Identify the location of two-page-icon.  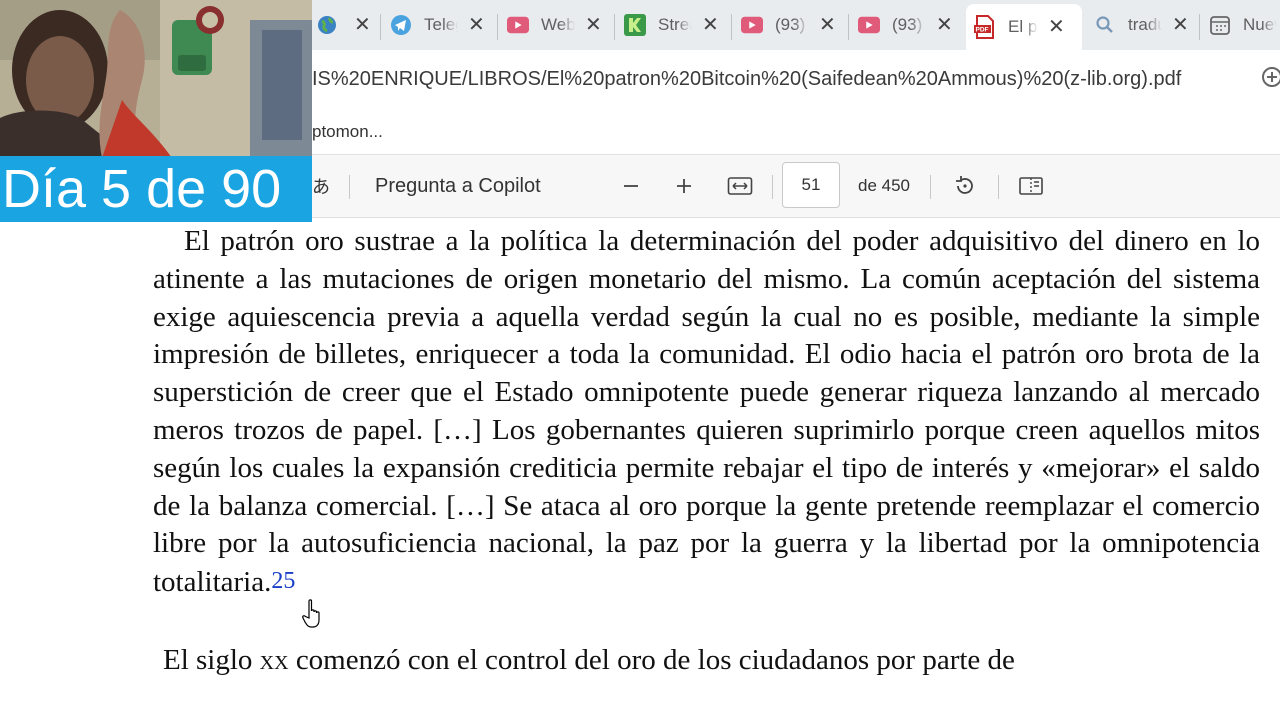
(1031, 186).